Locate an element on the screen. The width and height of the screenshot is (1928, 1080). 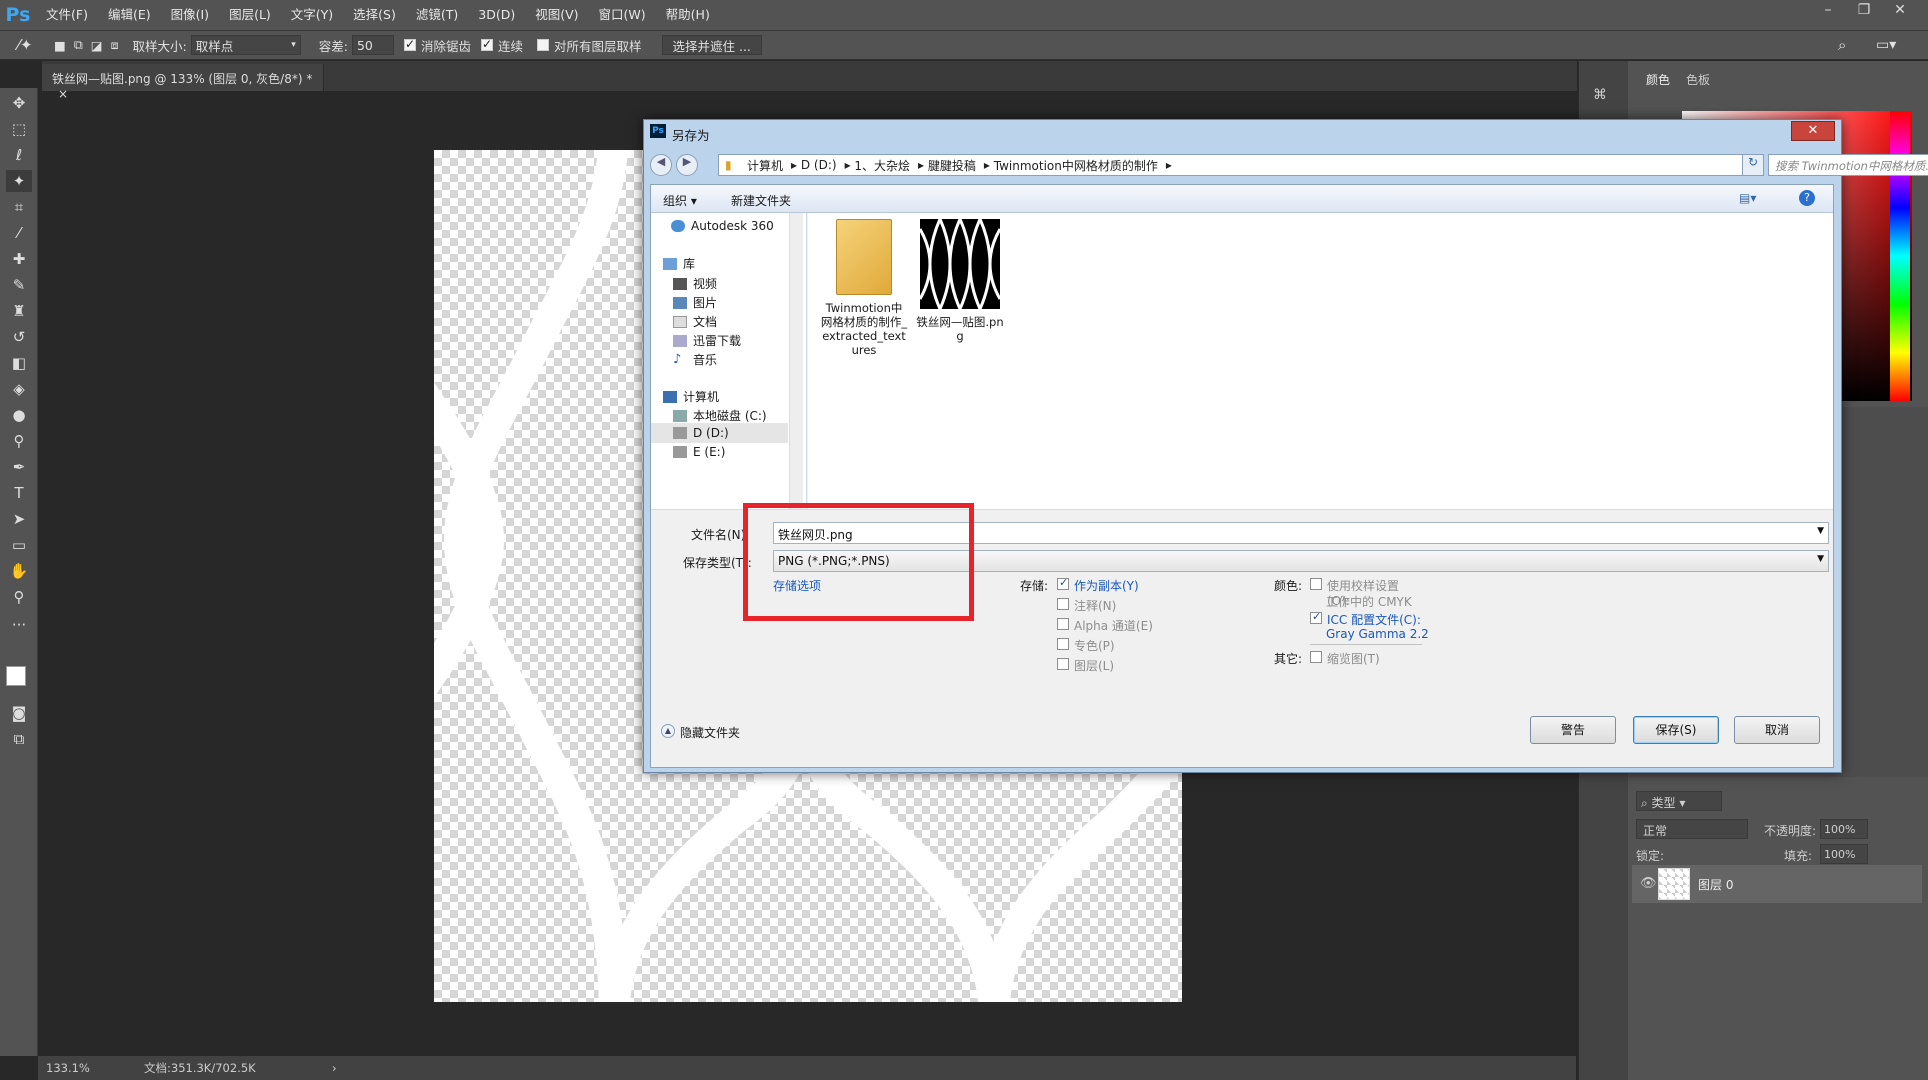
tab-swatches: 色板 is located at coordinates (1698, 79).